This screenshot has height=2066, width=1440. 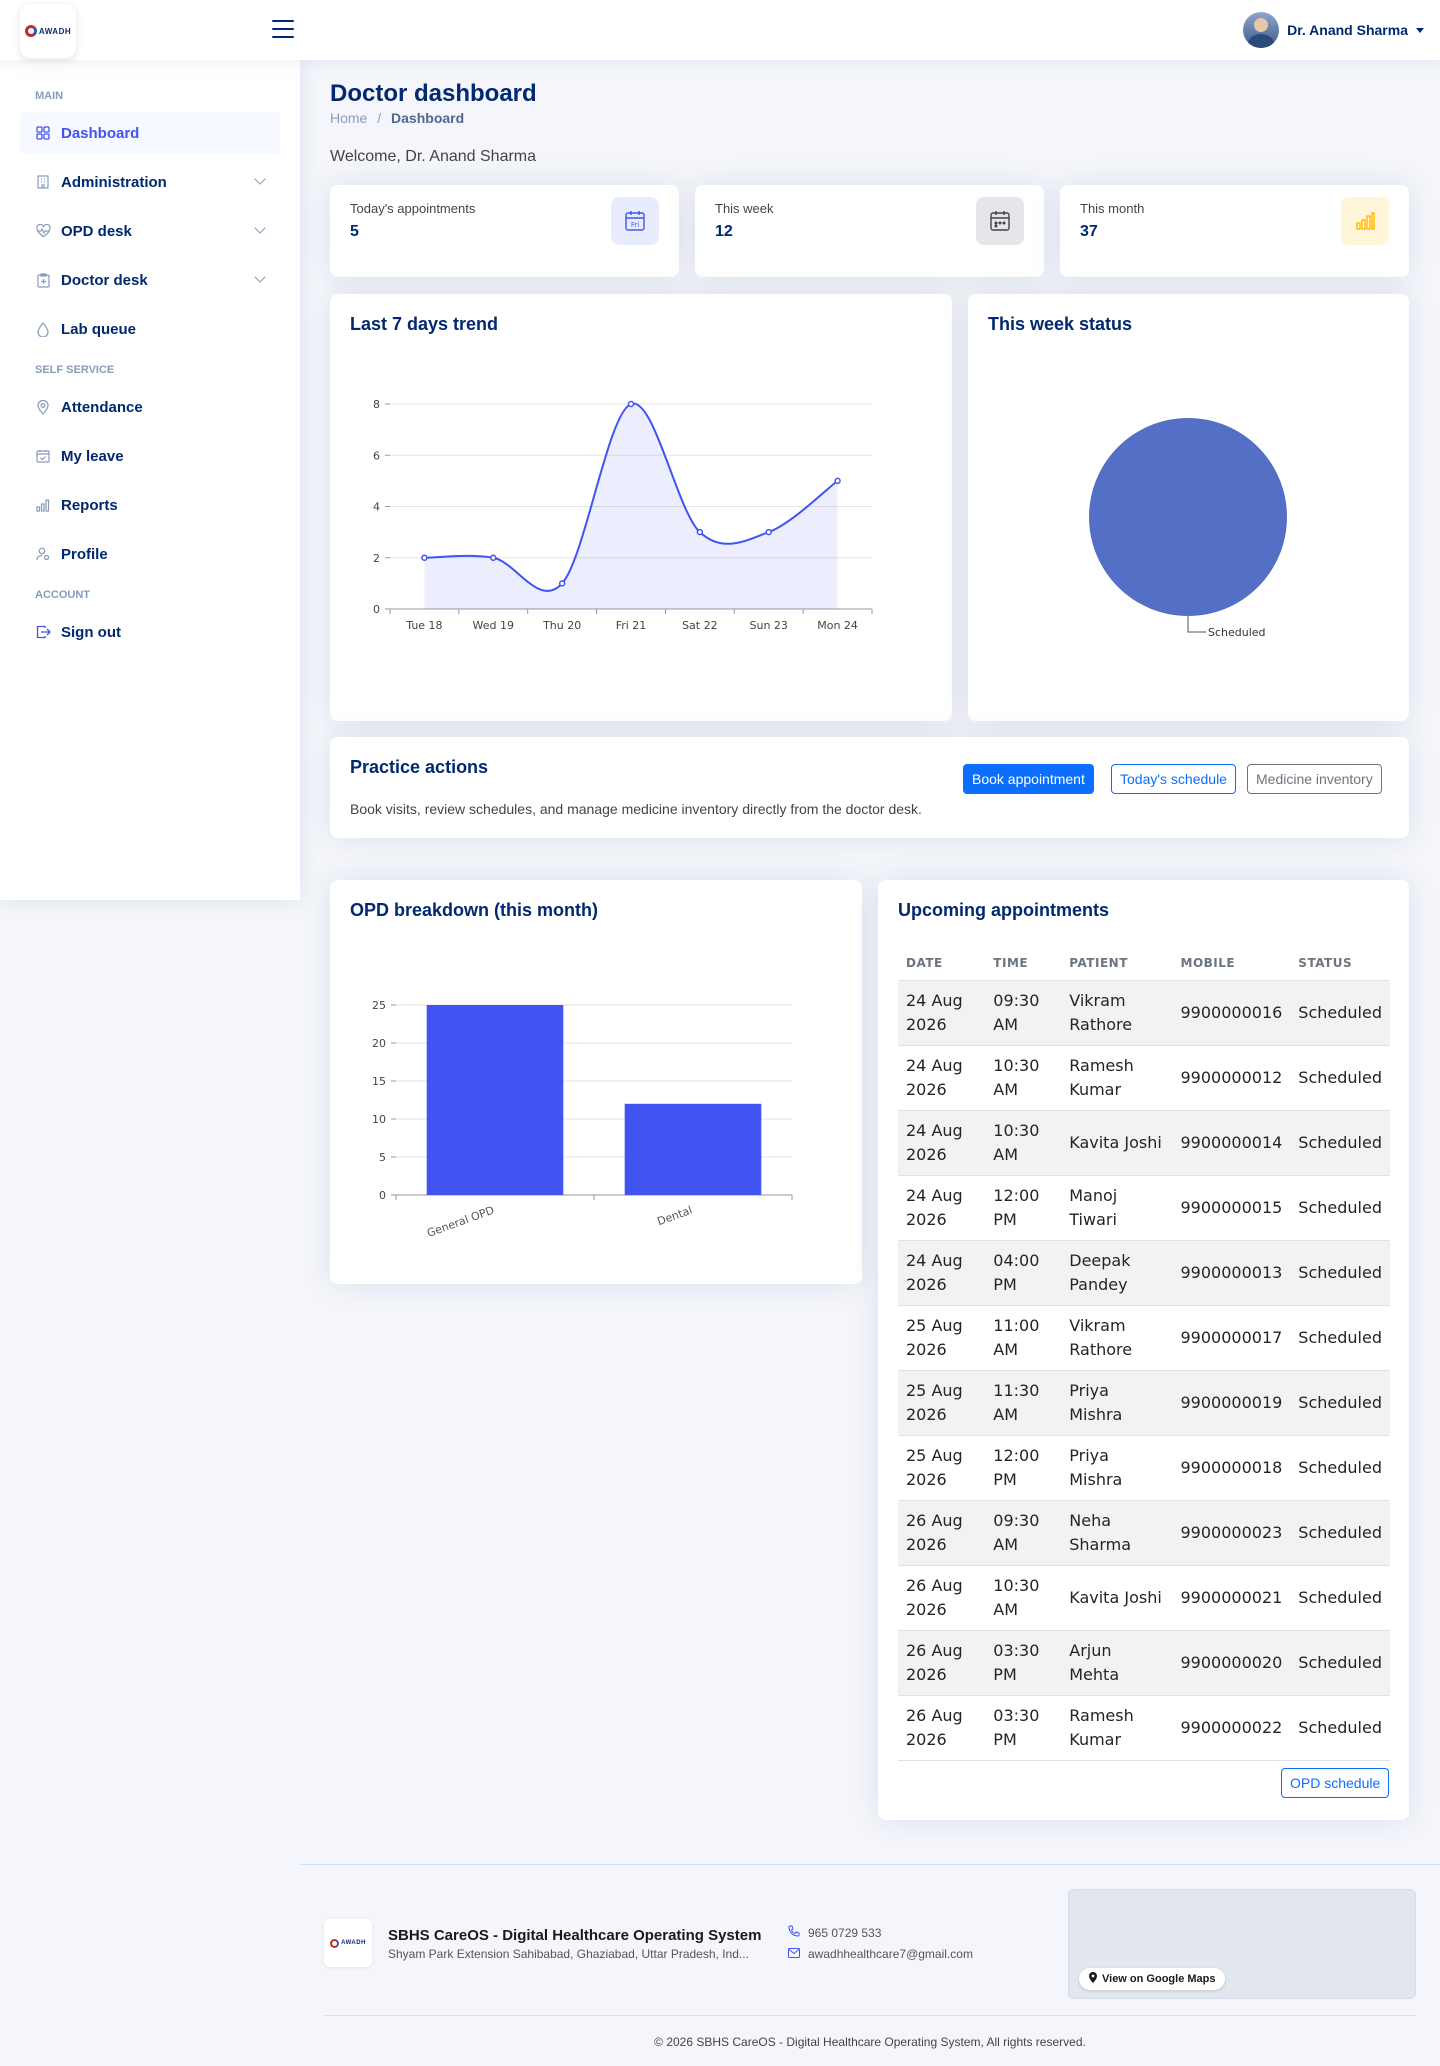 What do you see at coordinates (43, 182) in the screenshot?
I see `building-icon` at bounding box center [43, 182].